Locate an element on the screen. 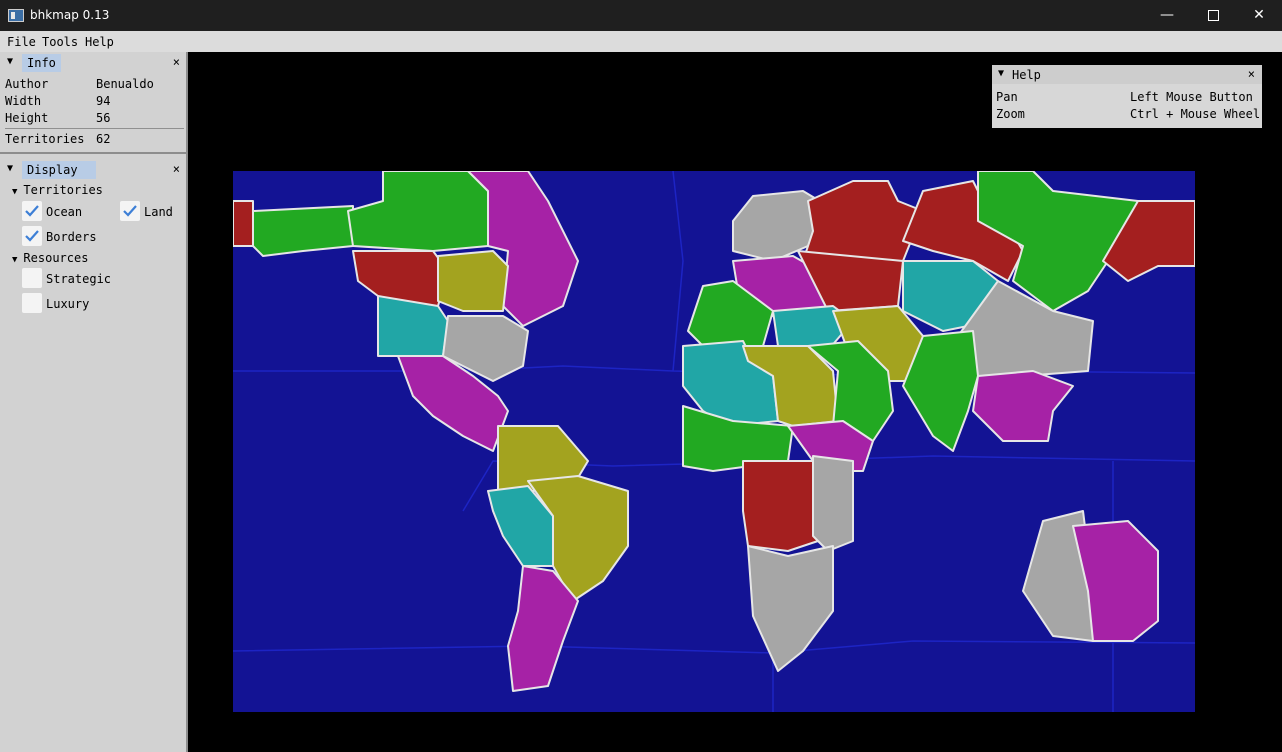 This screenshot has width=1282, height=752. help-action: Pan is located at coordinates (1007, 97).